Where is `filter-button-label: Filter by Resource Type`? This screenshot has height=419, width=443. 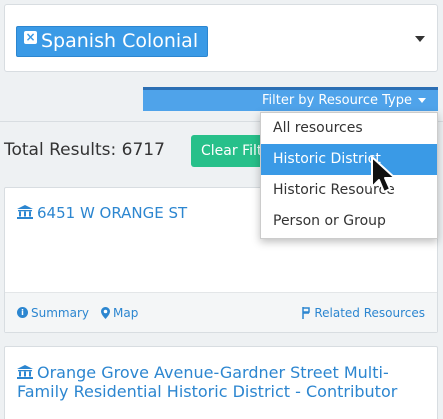 filter-button-label: Filter by Resource Type is located at coordinates (336, 100).